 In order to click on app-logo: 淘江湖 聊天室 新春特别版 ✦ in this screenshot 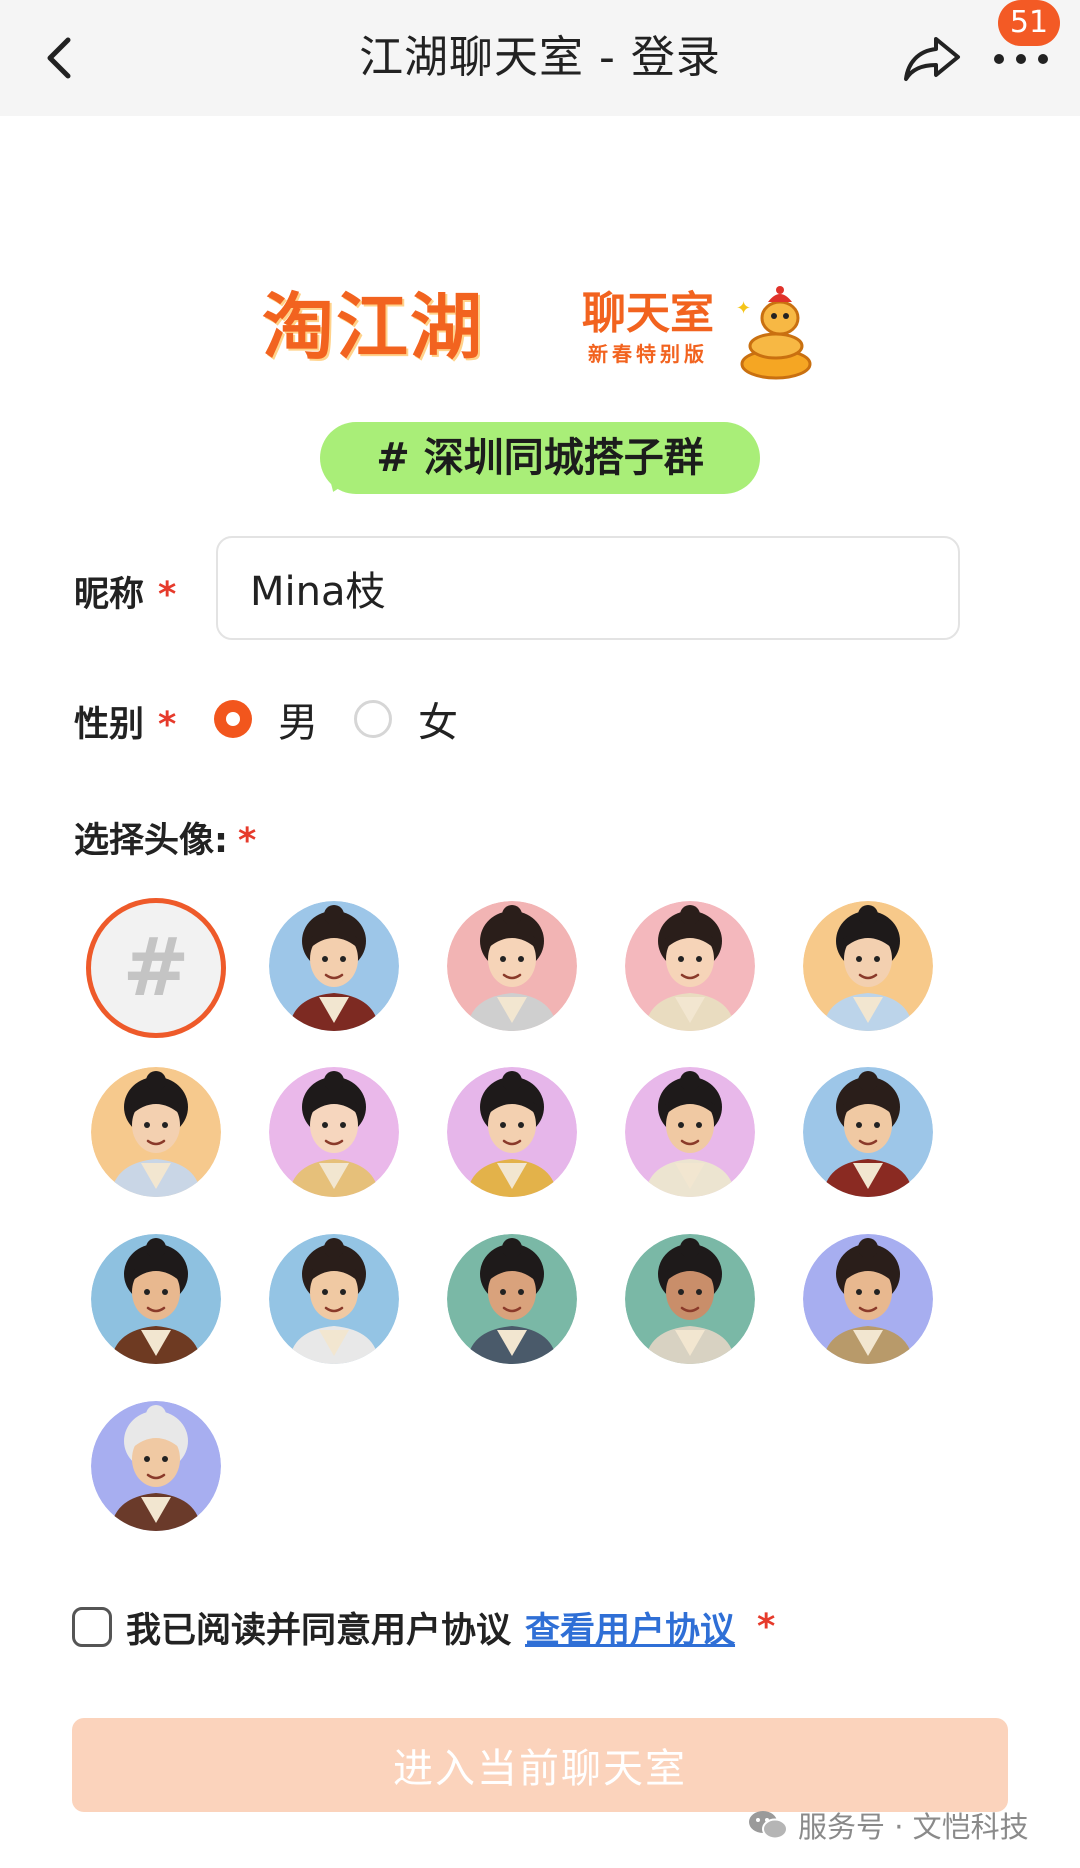, I will do `click(542, 331)`.